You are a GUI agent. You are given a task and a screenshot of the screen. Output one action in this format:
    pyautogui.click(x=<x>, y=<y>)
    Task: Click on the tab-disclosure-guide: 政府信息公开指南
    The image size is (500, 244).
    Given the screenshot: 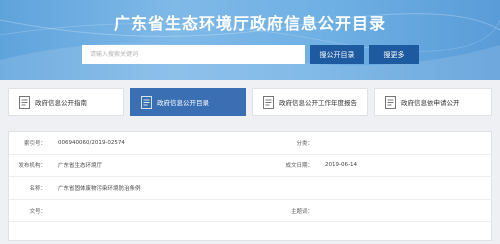 What is the action you would take?
    pyautogui.click(x=66, y=102)
    